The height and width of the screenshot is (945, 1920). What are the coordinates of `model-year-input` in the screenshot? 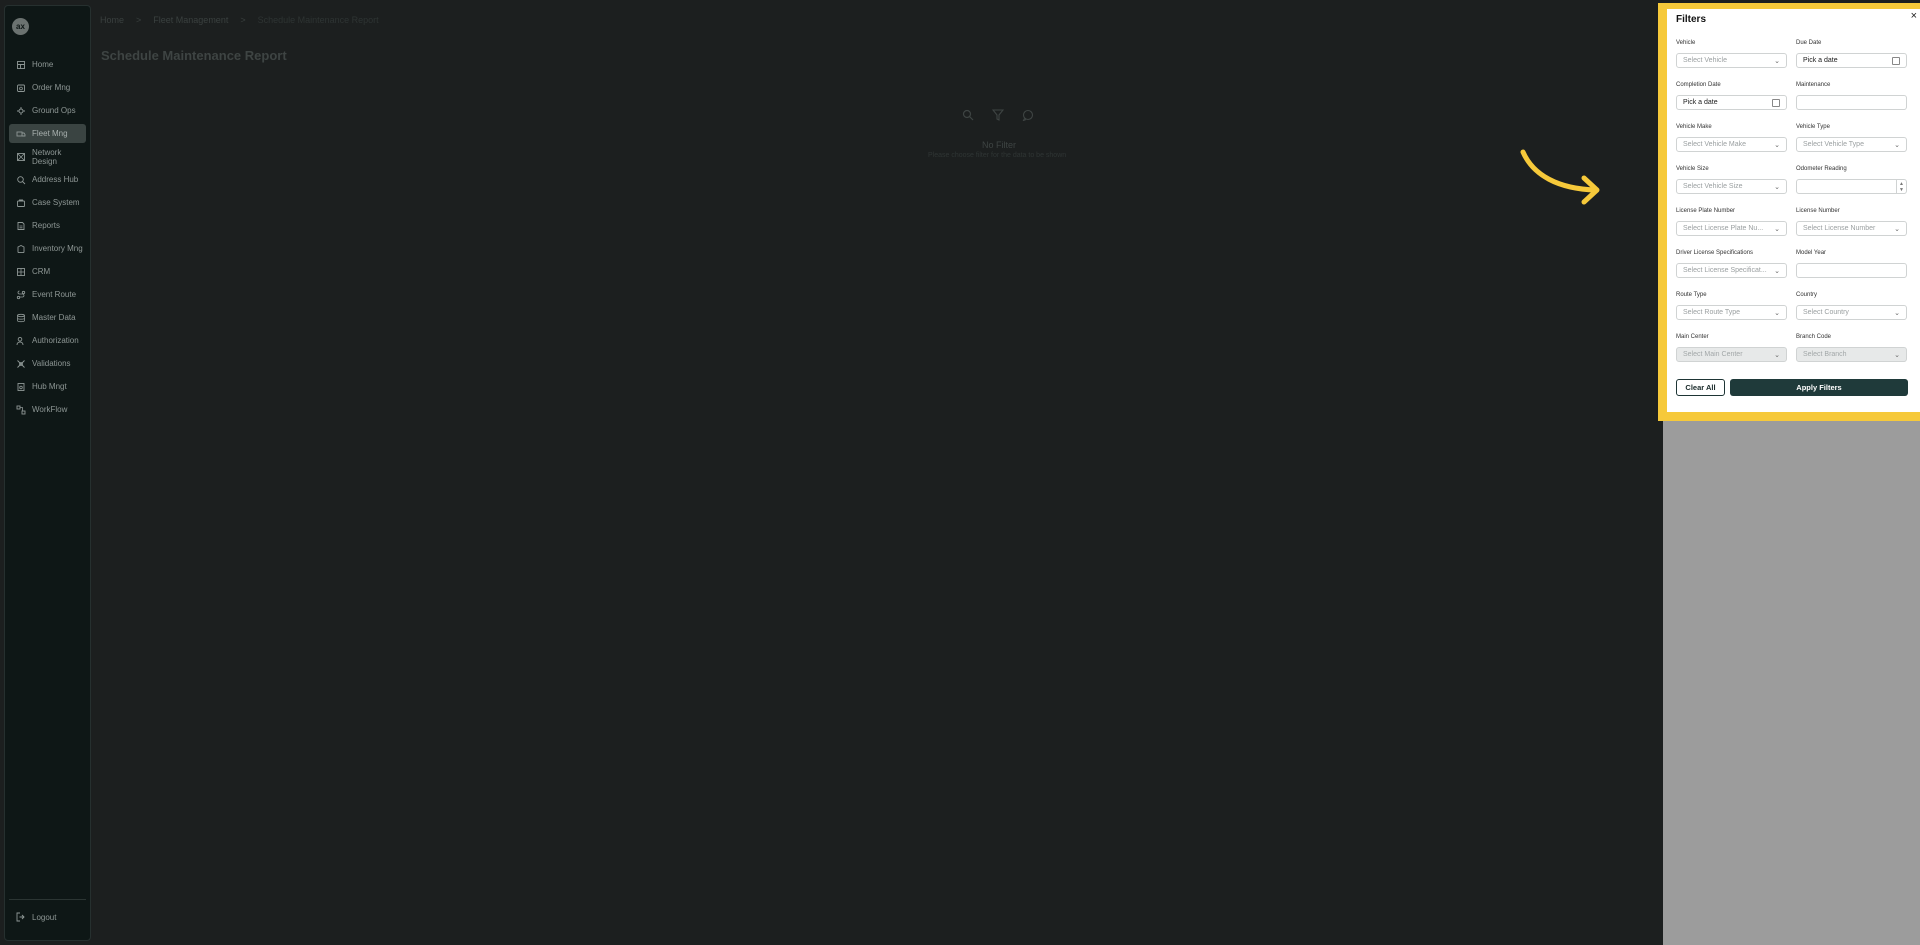 It's located at (1851, 270).